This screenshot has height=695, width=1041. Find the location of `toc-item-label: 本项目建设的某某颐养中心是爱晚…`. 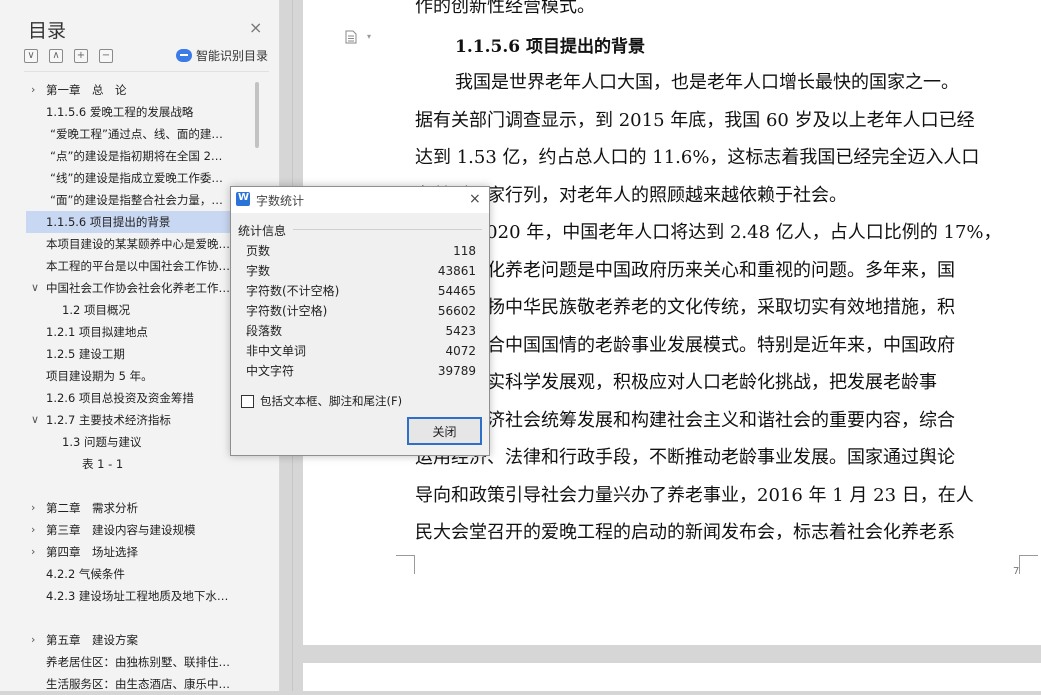

toc-item-label: 本项目建设的某某颐养中心是爱晚… is located at coordinates (138, 244).